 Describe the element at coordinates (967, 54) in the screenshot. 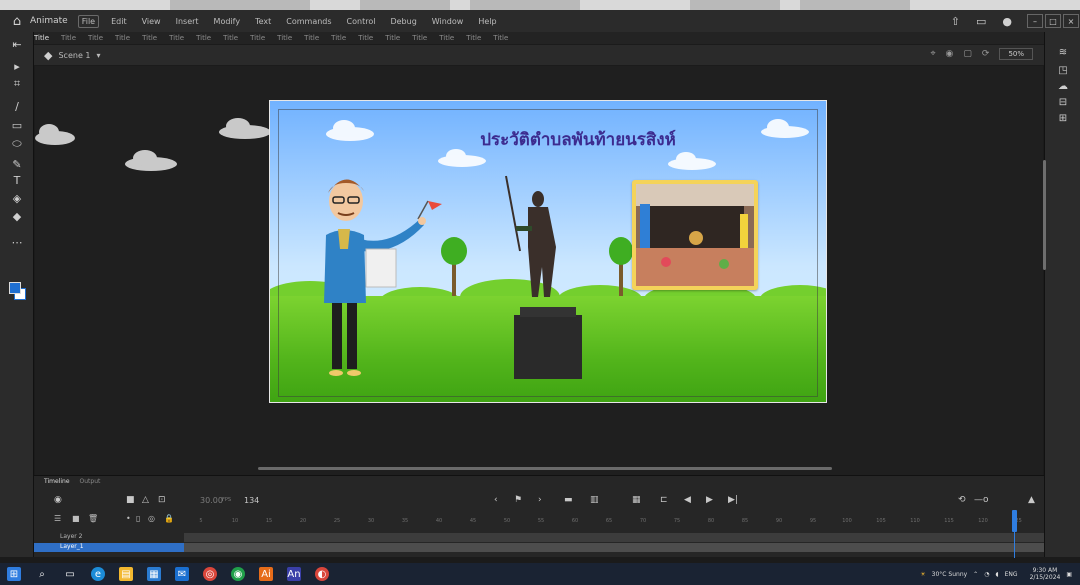

I see `camera-icon: ▢` at that location.